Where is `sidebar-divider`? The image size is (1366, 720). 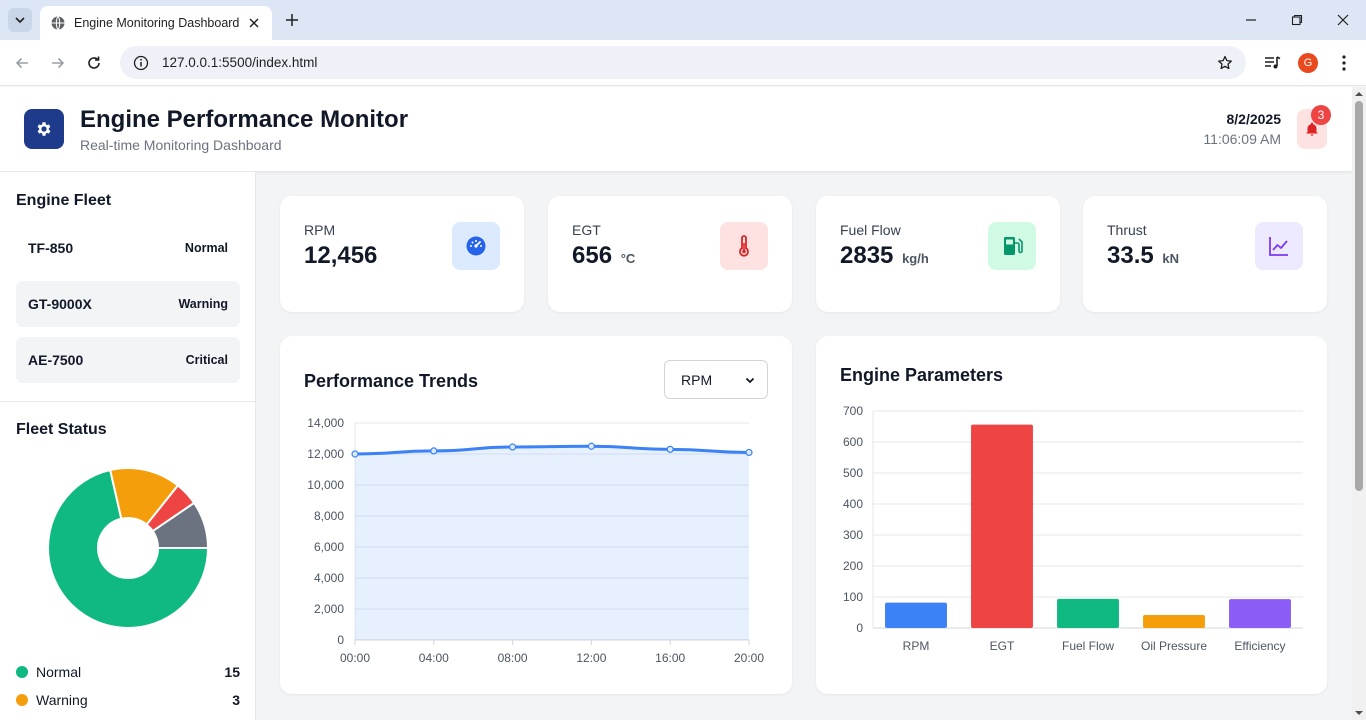 sidebar-divider is located at coordinates (128, 401).